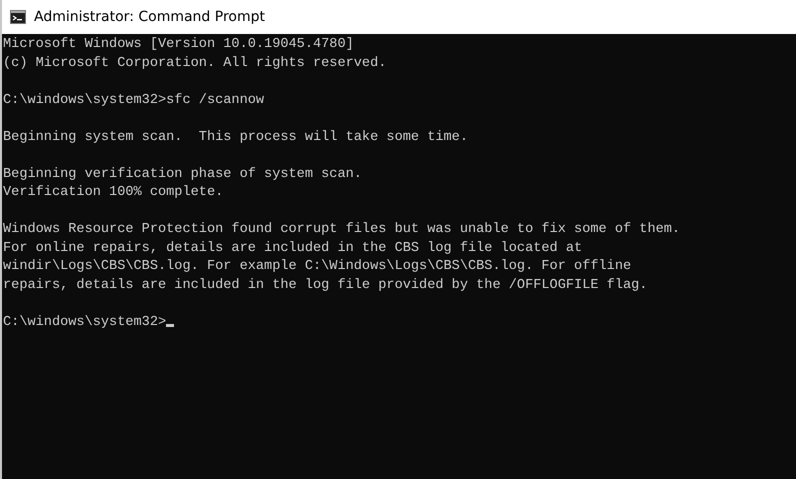 Image resolution: width=796 pixels, height=479 pixels. I want to click on console-line: repairs, details are included in the log file provided by the /OFFLOGFILE flag., so click(325, 285).